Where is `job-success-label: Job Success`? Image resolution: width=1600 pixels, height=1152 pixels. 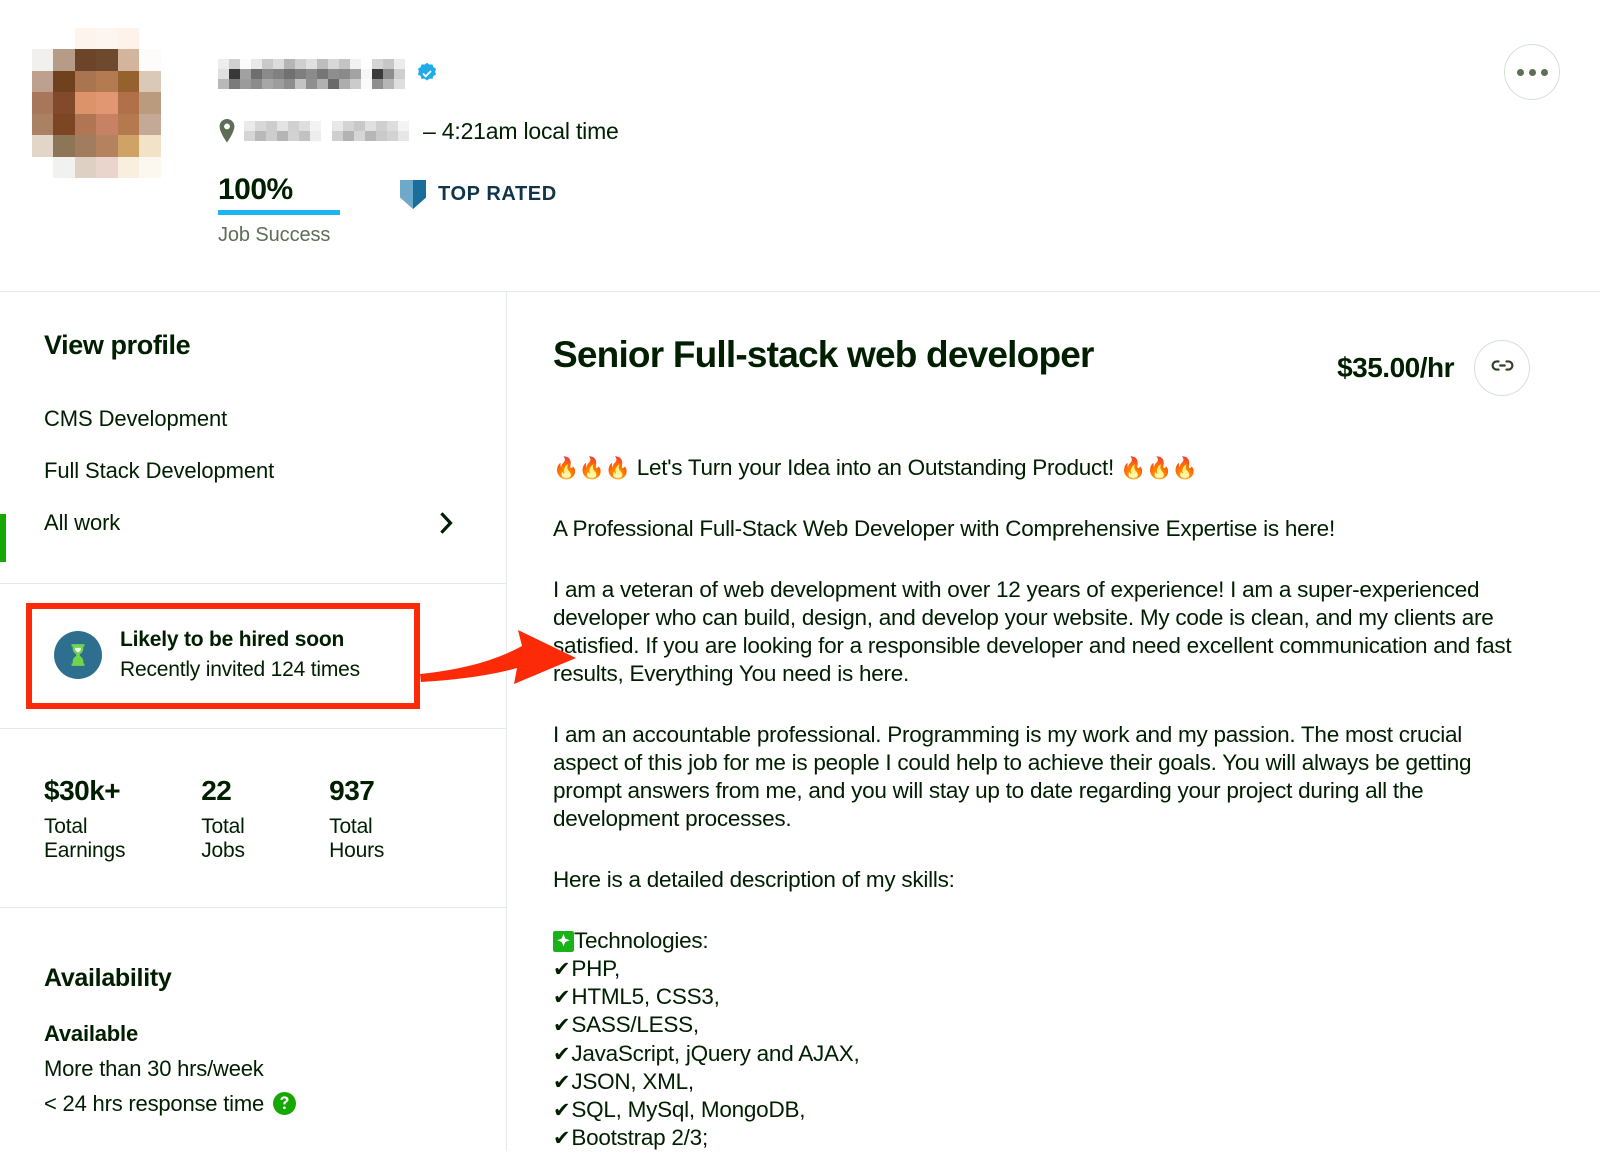 job-success-label: Job Success is located at coordinates (274, 234).